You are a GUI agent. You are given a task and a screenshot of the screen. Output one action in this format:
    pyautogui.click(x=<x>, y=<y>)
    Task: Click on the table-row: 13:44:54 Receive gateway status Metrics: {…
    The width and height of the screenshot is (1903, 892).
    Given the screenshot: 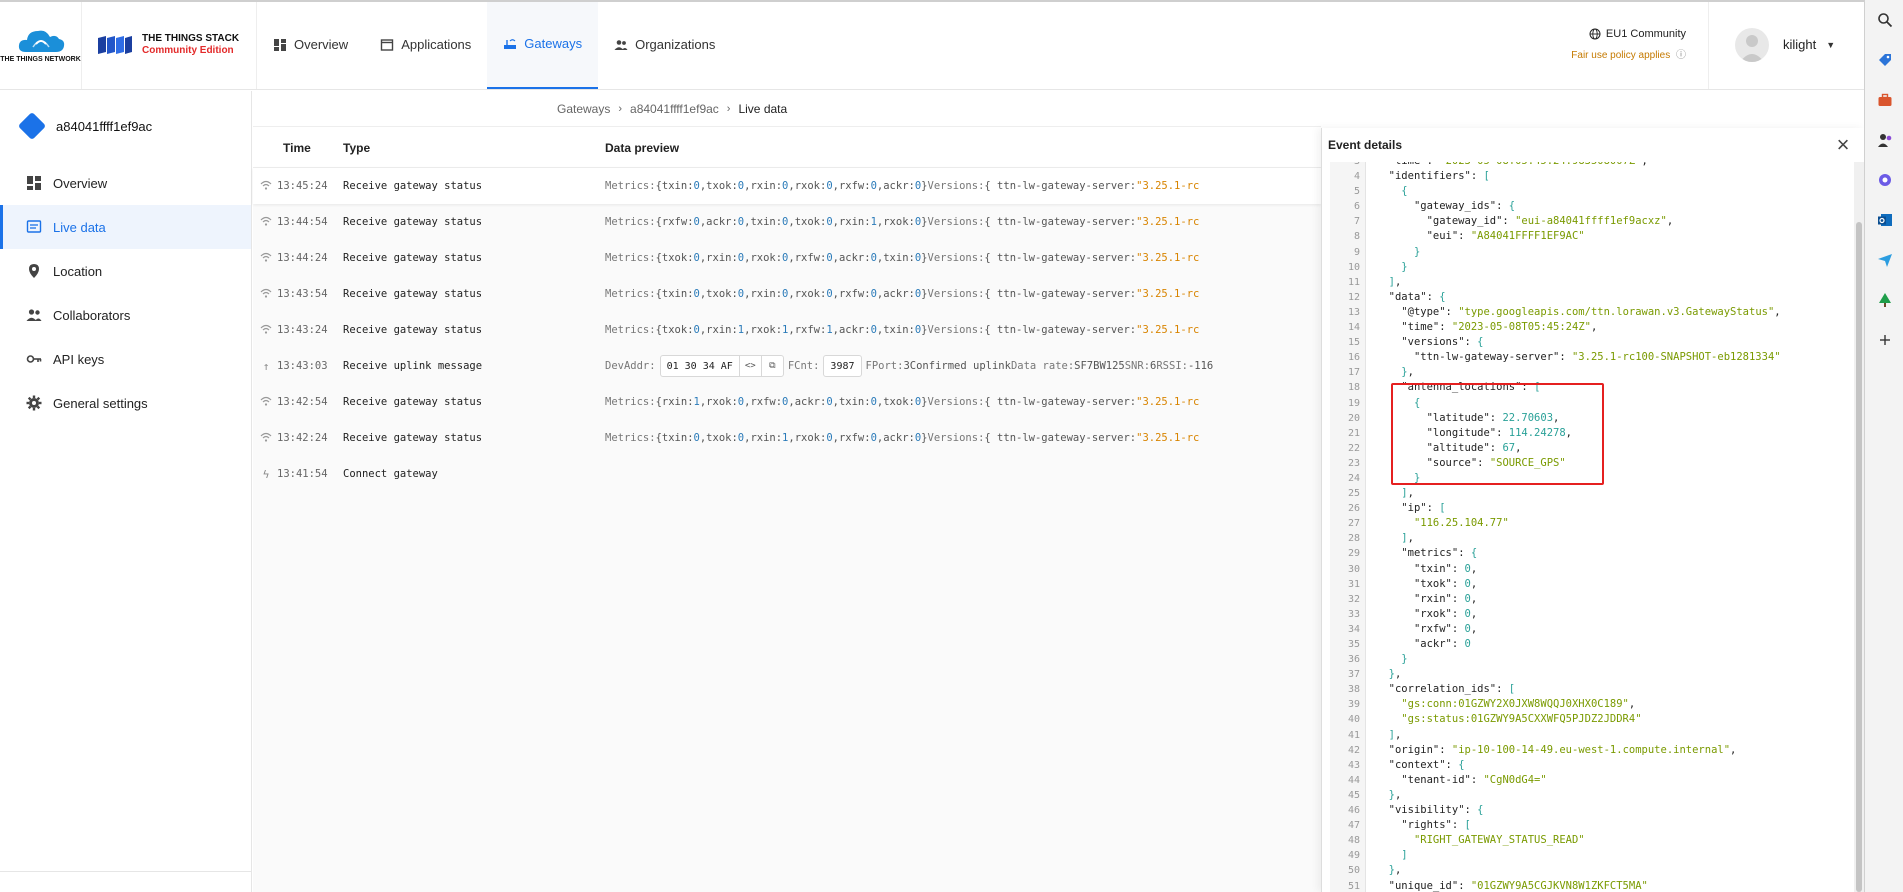 What is the action you would take?
    pyautogui.click(x=787, y=222)
    